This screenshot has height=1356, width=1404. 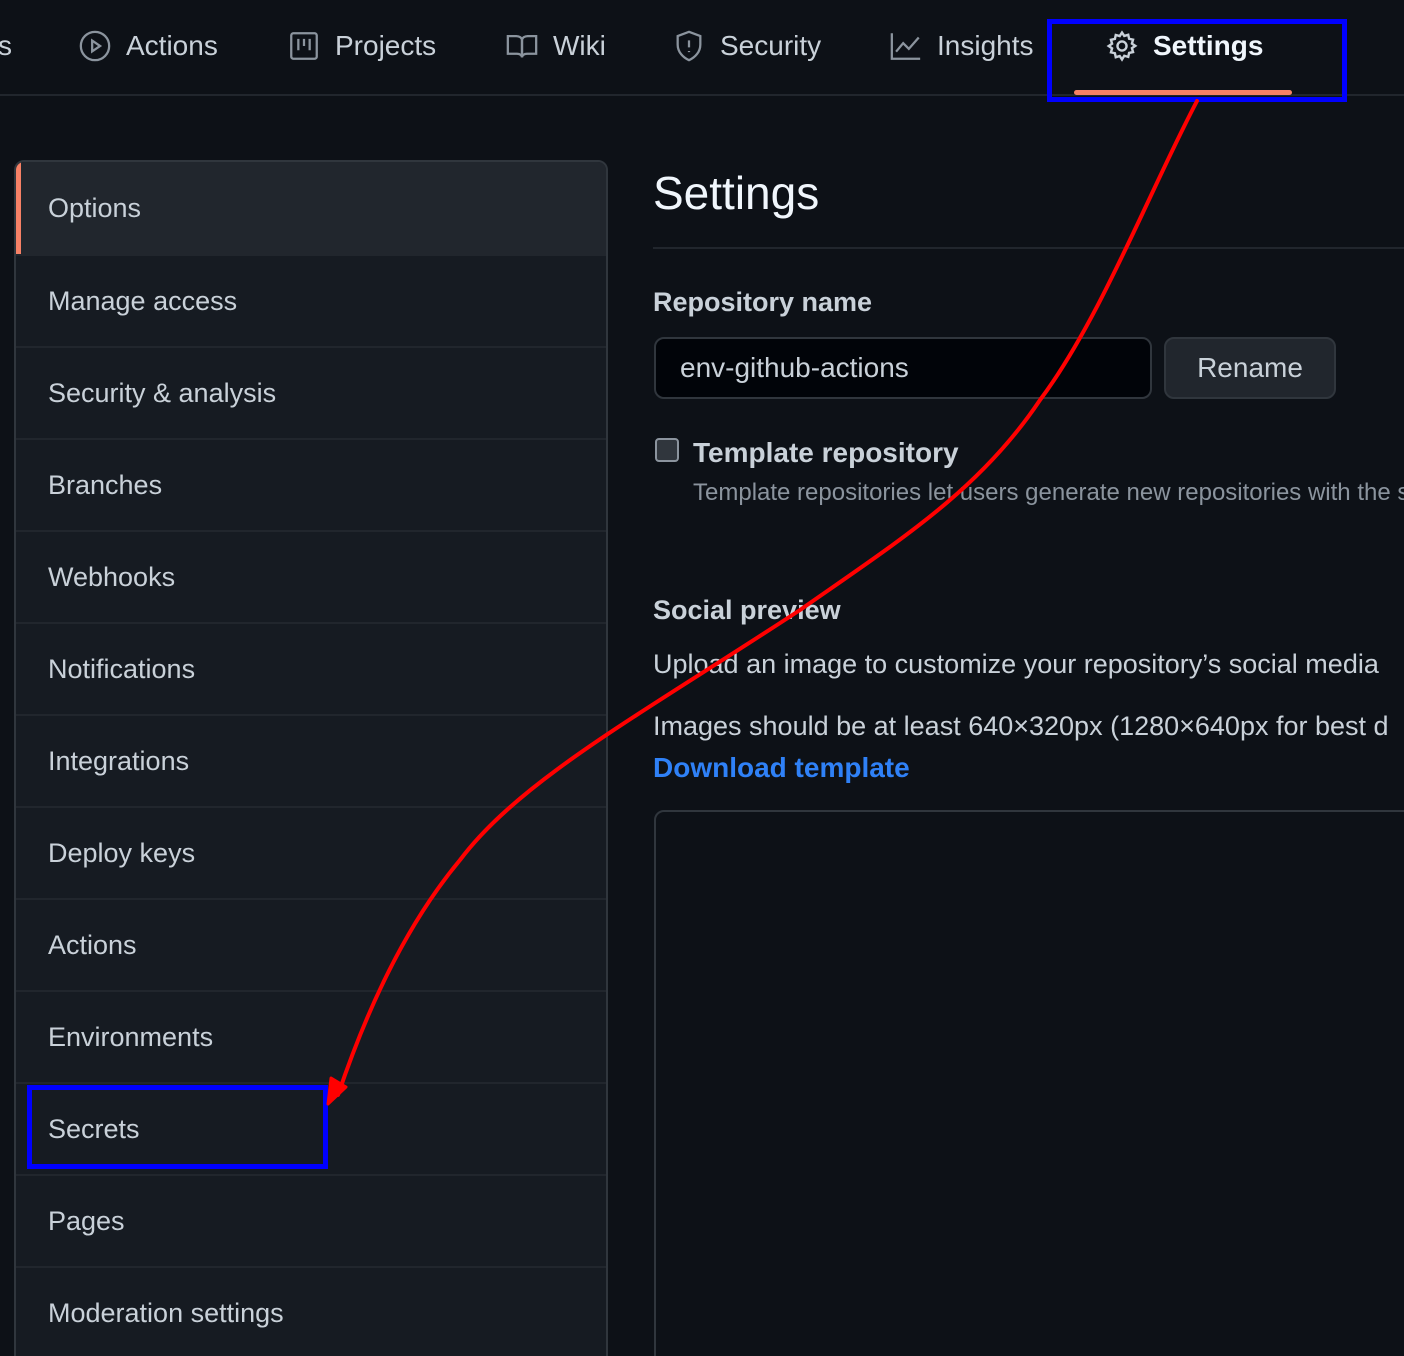 What do you see at coordinates (311, 852) in the screenshot?
I see `sidebar-item-deploy-keys: Deploy keys` at bounding box center [311, 852].